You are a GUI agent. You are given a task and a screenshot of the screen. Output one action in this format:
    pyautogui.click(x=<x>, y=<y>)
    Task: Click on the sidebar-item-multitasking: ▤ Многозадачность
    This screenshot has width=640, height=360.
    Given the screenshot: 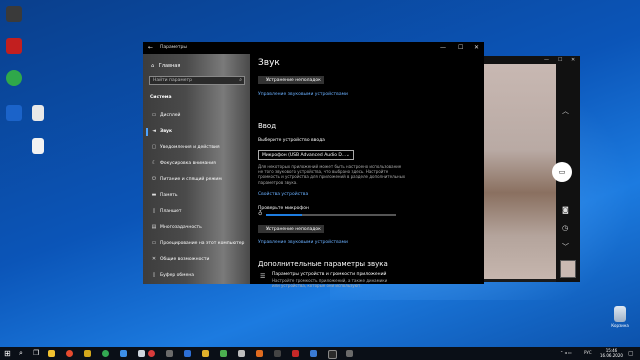 What is the action you would take?
    pyautogui.click(x=196, y=228)
    